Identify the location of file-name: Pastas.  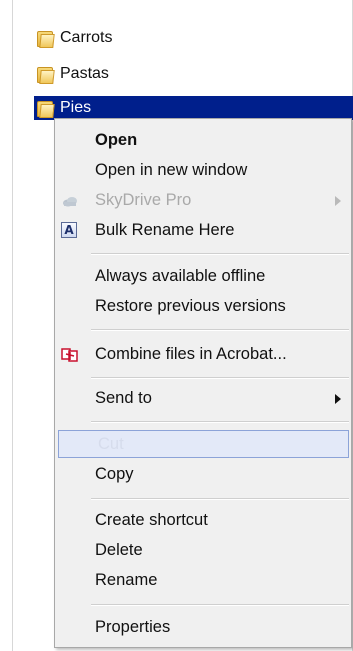
(84, 73).